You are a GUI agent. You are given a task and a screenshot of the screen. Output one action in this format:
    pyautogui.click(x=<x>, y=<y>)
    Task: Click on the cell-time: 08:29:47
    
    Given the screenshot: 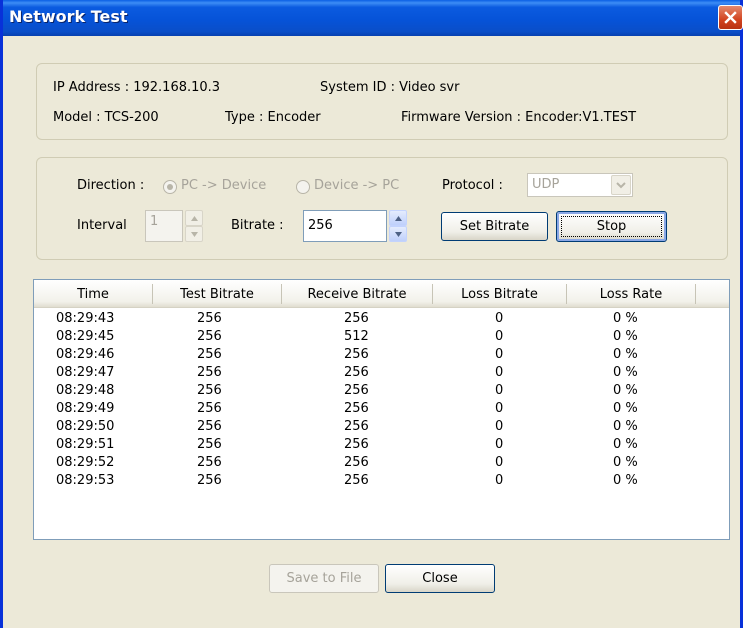 What is the action you would take?
    pyautogui.click(x=85, y=372)
    